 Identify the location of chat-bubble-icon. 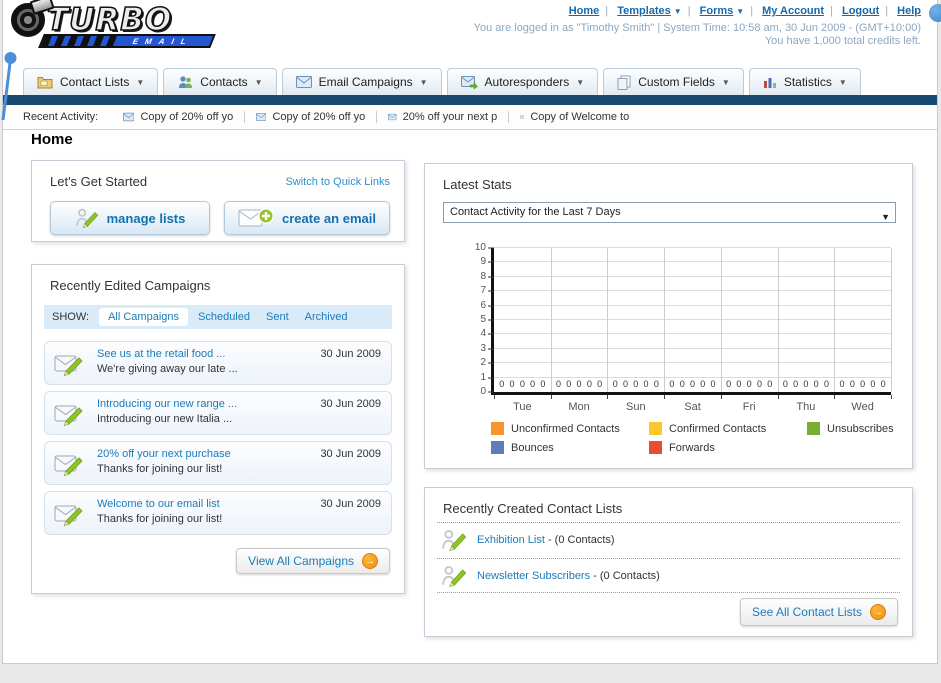
(935, 13).